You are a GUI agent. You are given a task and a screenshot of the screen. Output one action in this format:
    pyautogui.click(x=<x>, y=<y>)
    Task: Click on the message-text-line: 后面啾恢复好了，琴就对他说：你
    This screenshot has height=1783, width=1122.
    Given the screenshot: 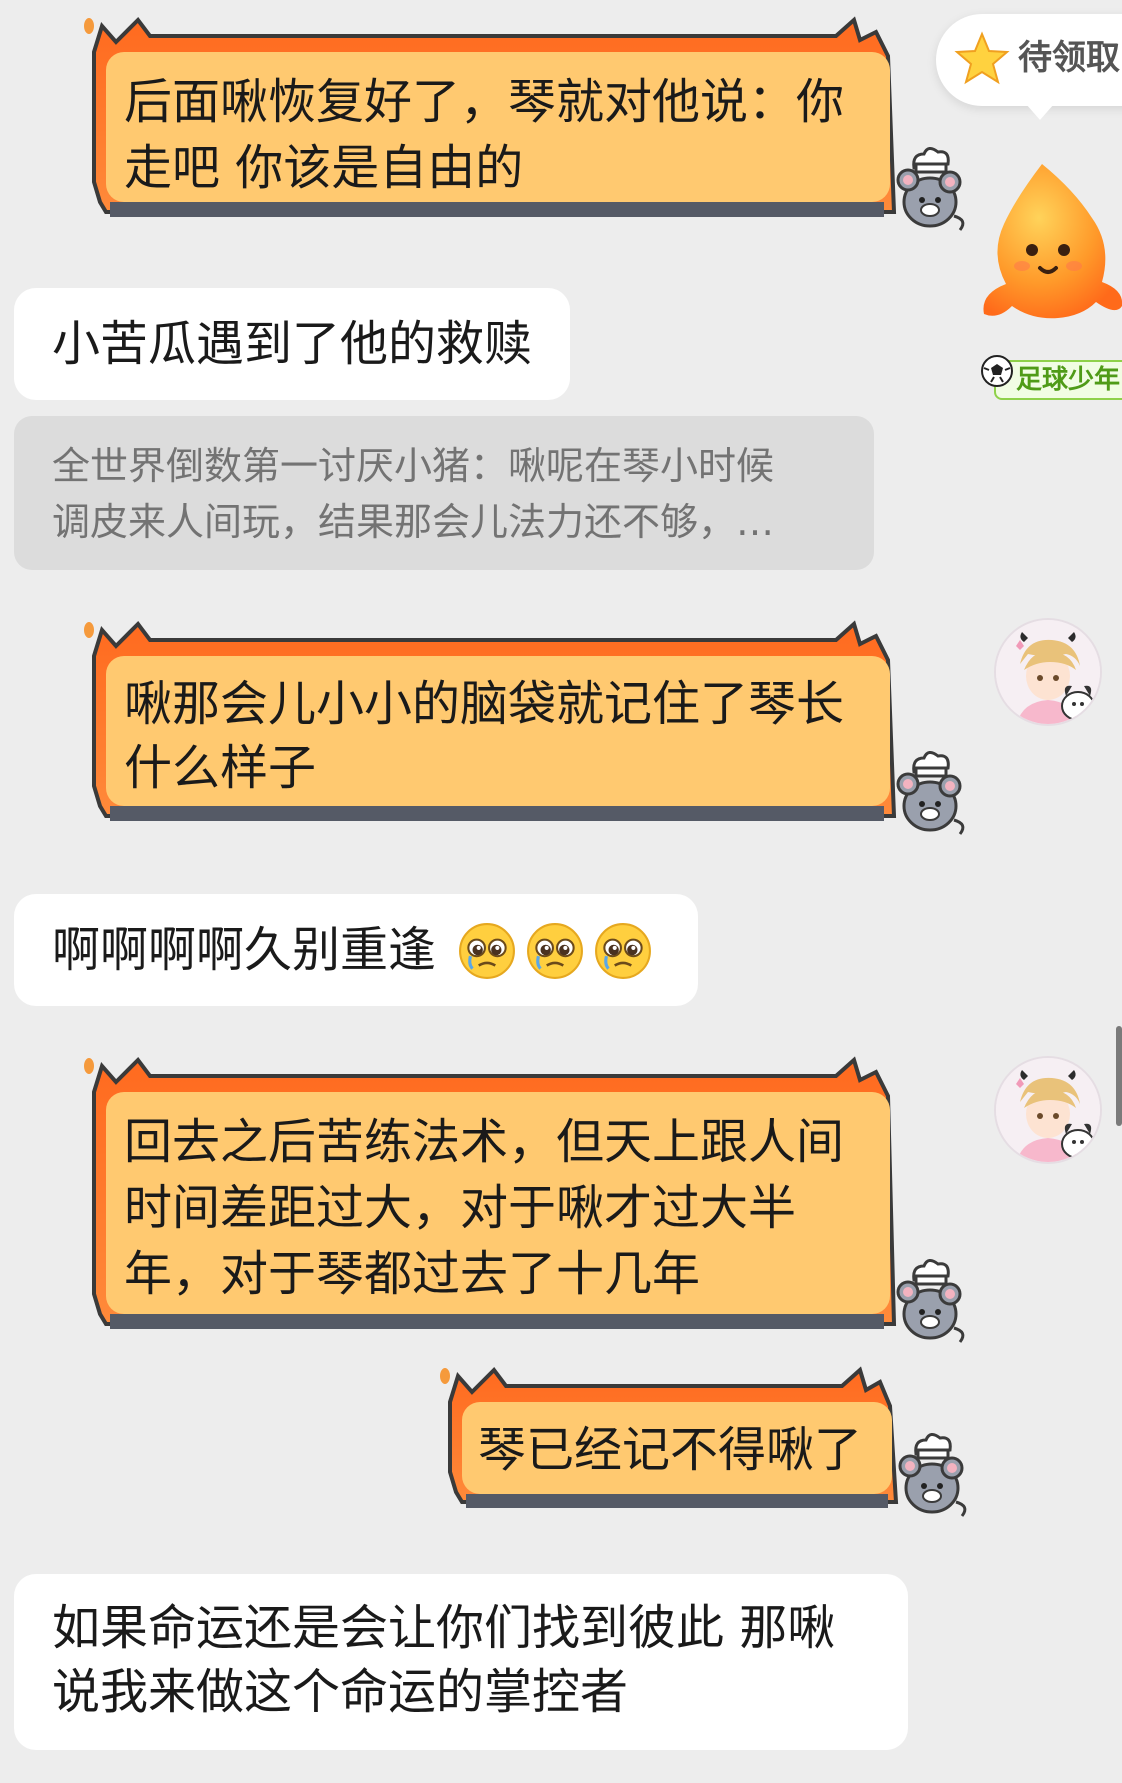 What is the action you would take?
    pyautogui.click(x=484, y=102)
    